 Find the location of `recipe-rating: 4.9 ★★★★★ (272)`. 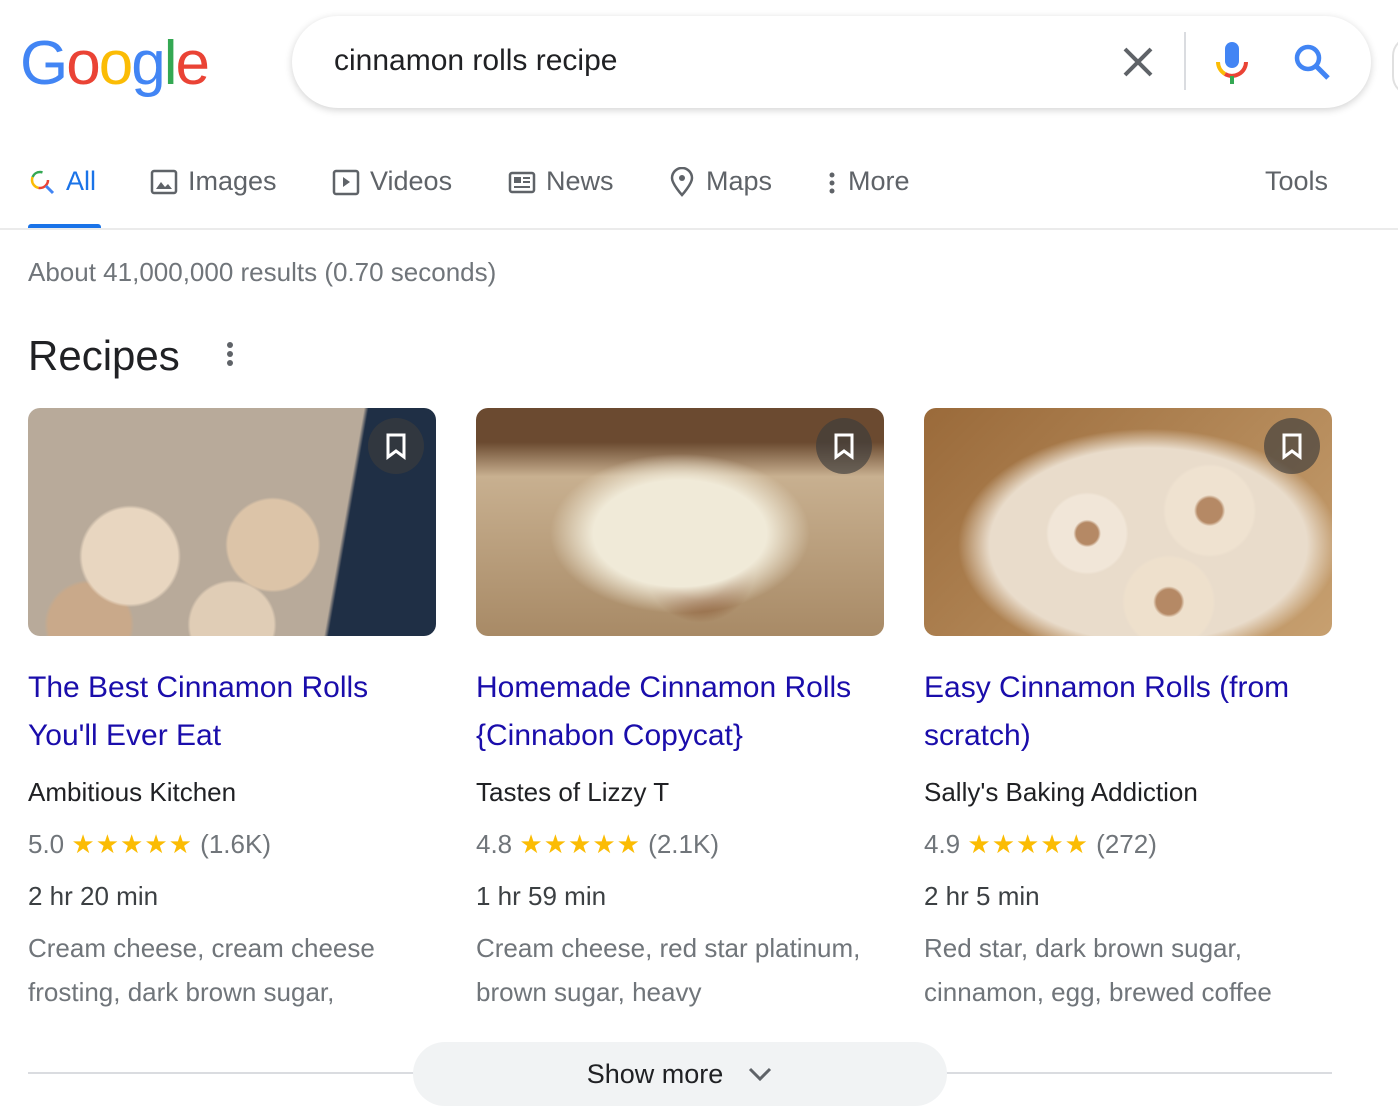

recipe-rating: 4.9 ★★★★★ (272) is located at coordinates (1128, 844).